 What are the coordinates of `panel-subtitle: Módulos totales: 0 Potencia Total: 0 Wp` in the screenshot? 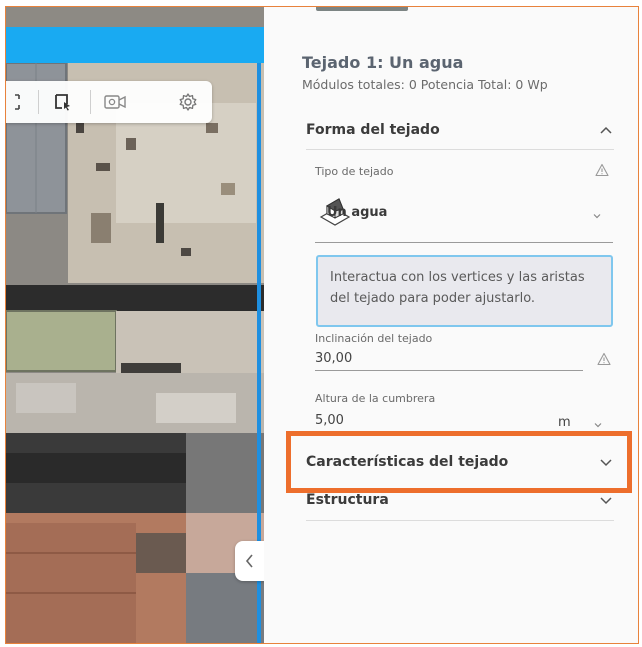 It's located at (425, 84).